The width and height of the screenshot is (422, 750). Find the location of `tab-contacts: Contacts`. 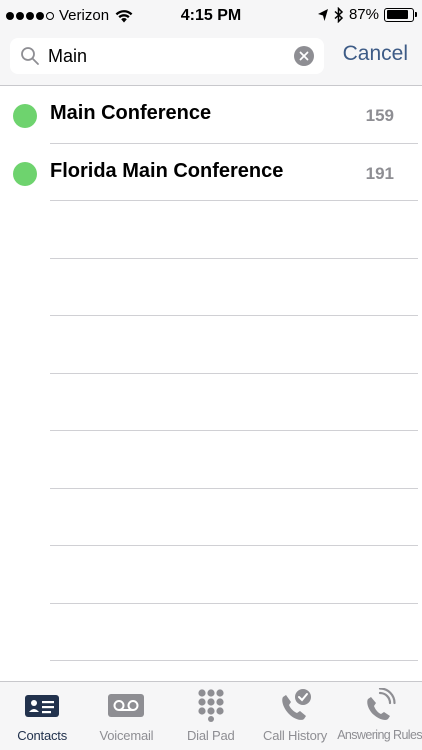

tab-contacts: Contacts is located at coordinates (42, 716).